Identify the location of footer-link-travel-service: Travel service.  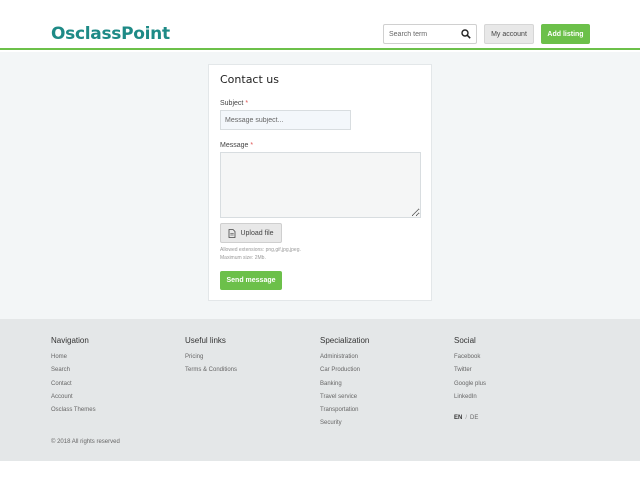
(344, 399).